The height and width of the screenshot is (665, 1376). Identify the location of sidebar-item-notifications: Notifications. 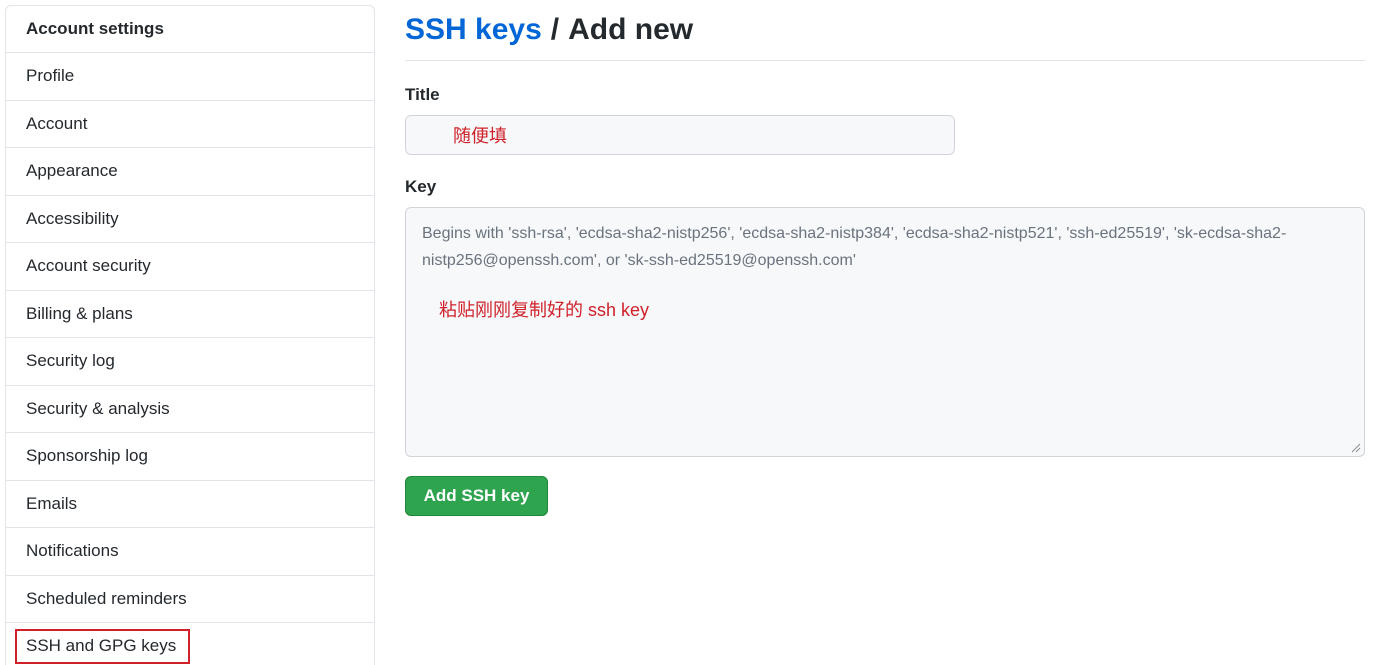
(190, 552).